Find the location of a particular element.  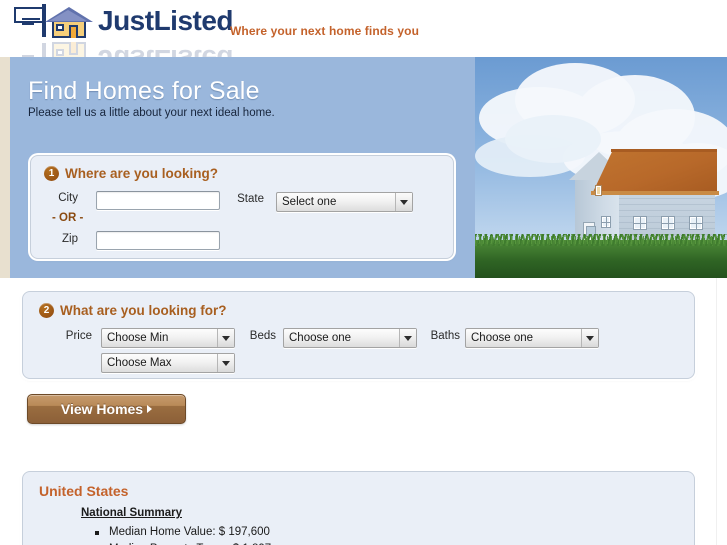

info-panel-title: United States is located at coordinates (84, 491).